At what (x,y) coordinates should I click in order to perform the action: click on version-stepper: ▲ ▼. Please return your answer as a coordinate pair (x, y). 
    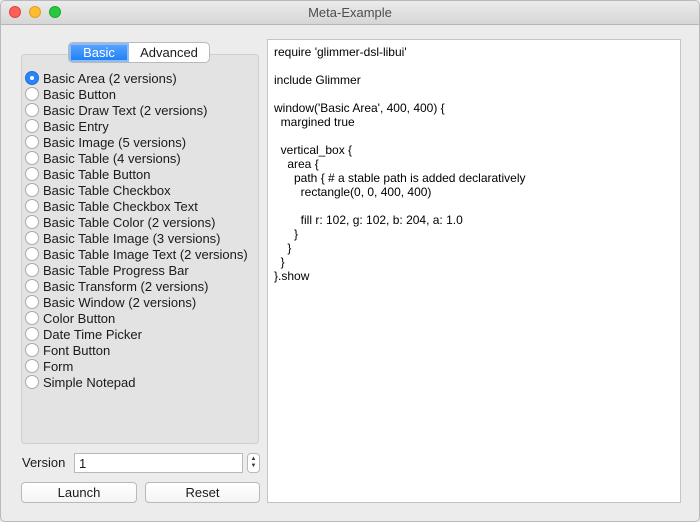
    Looking at the image, I should click on (253, 463).